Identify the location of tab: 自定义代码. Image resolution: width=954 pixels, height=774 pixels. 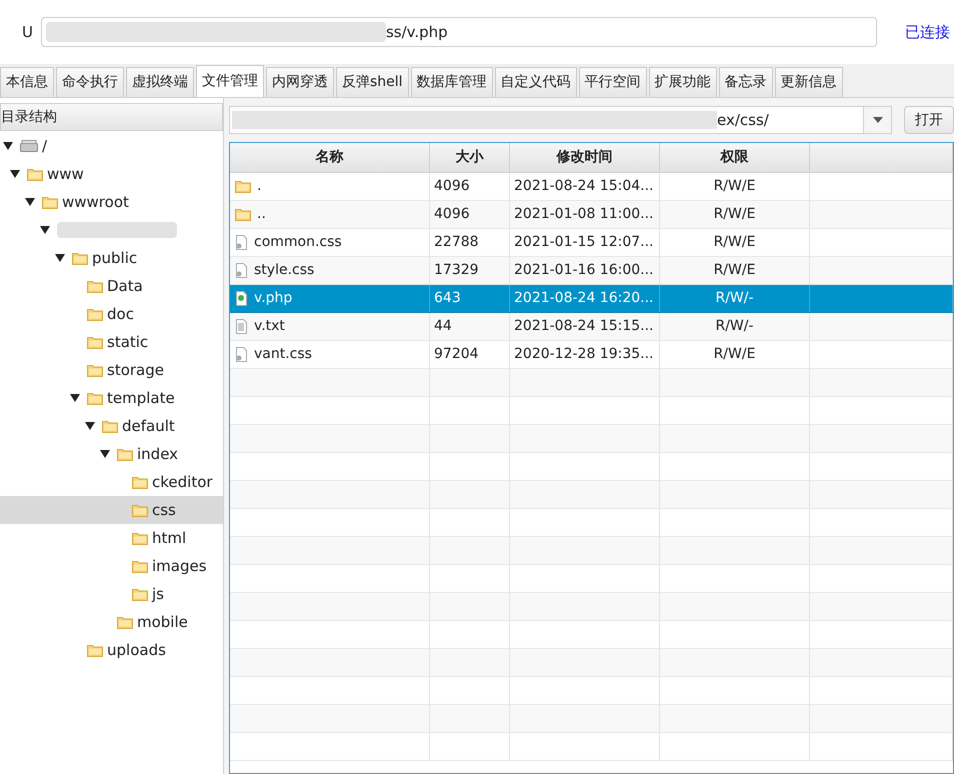
(535, 82).